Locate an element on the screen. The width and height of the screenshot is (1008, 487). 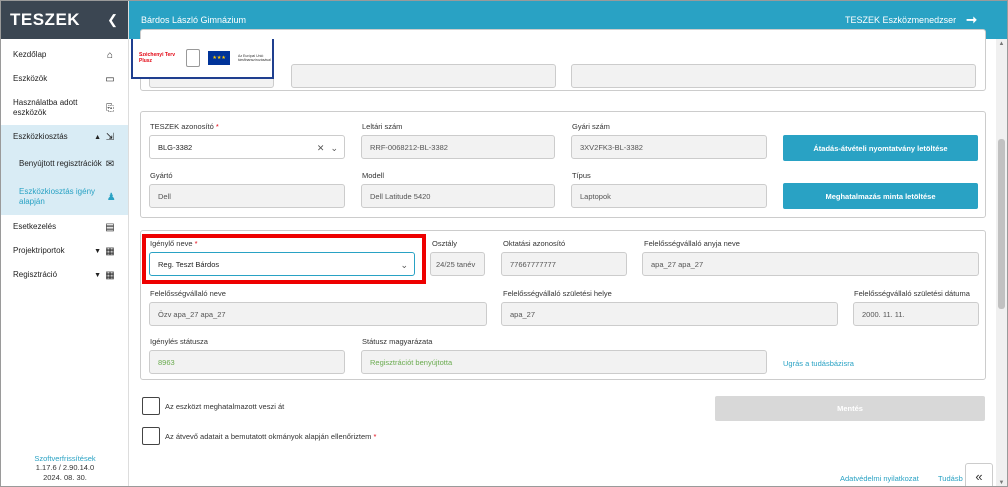
sidebar-item-label: Eszközök is located at coordinates (30, 78).